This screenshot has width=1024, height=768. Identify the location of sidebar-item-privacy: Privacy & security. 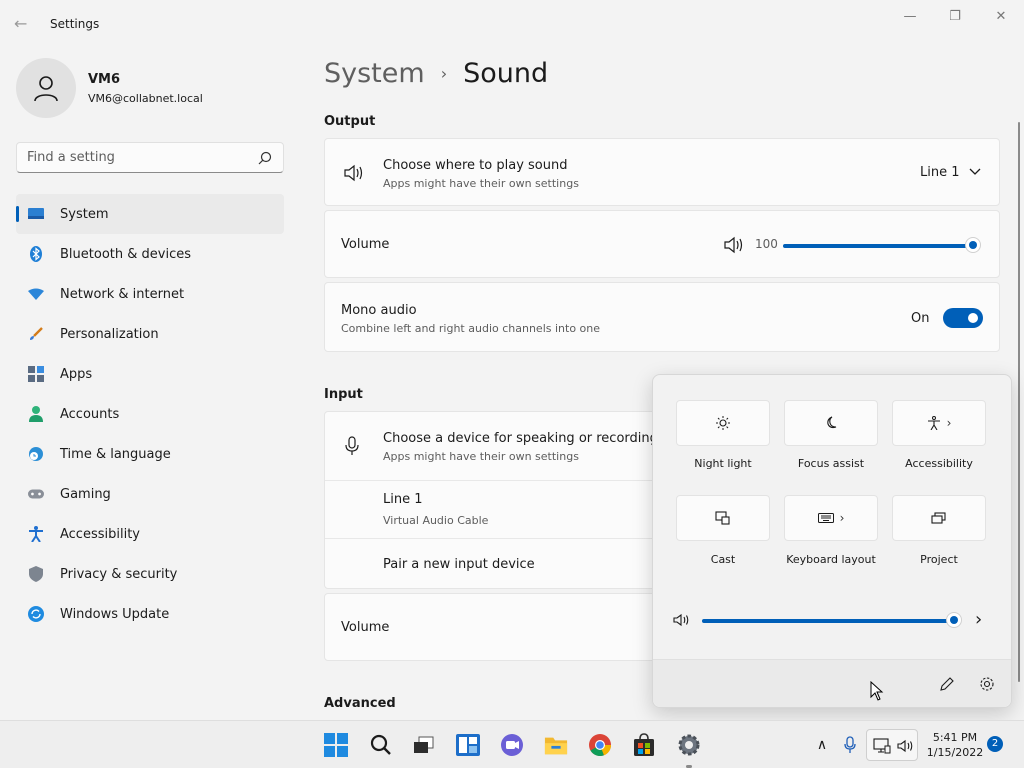
(150, 574).